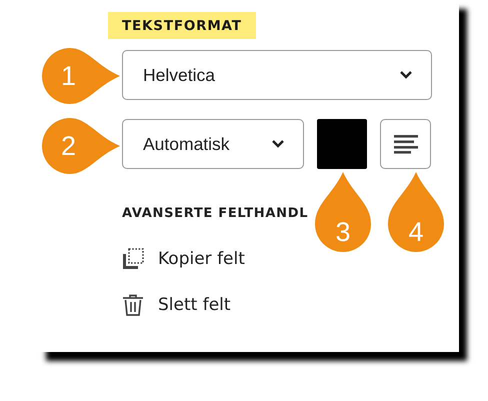  I want to click on section-title: AVANSERTE FELTHANDL, so click(215, 213).